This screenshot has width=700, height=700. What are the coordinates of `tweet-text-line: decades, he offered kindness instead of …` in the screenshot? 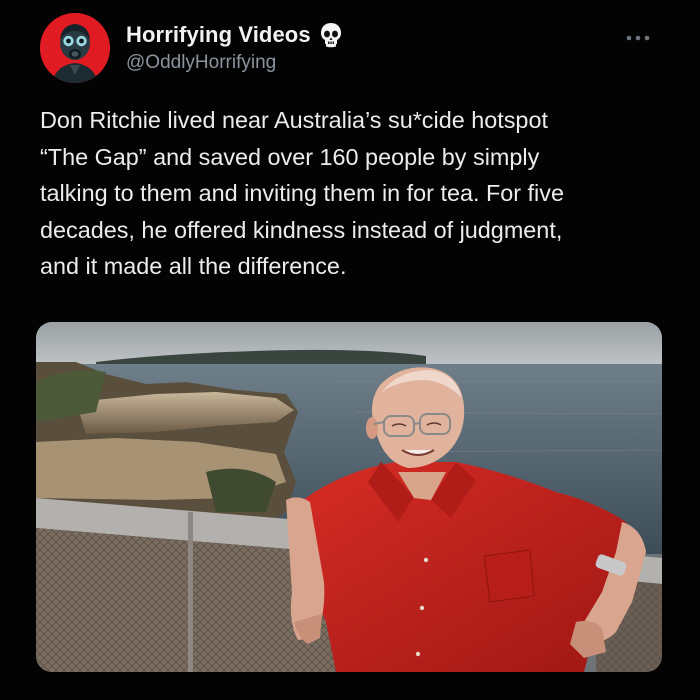 It's located at (301, 229).